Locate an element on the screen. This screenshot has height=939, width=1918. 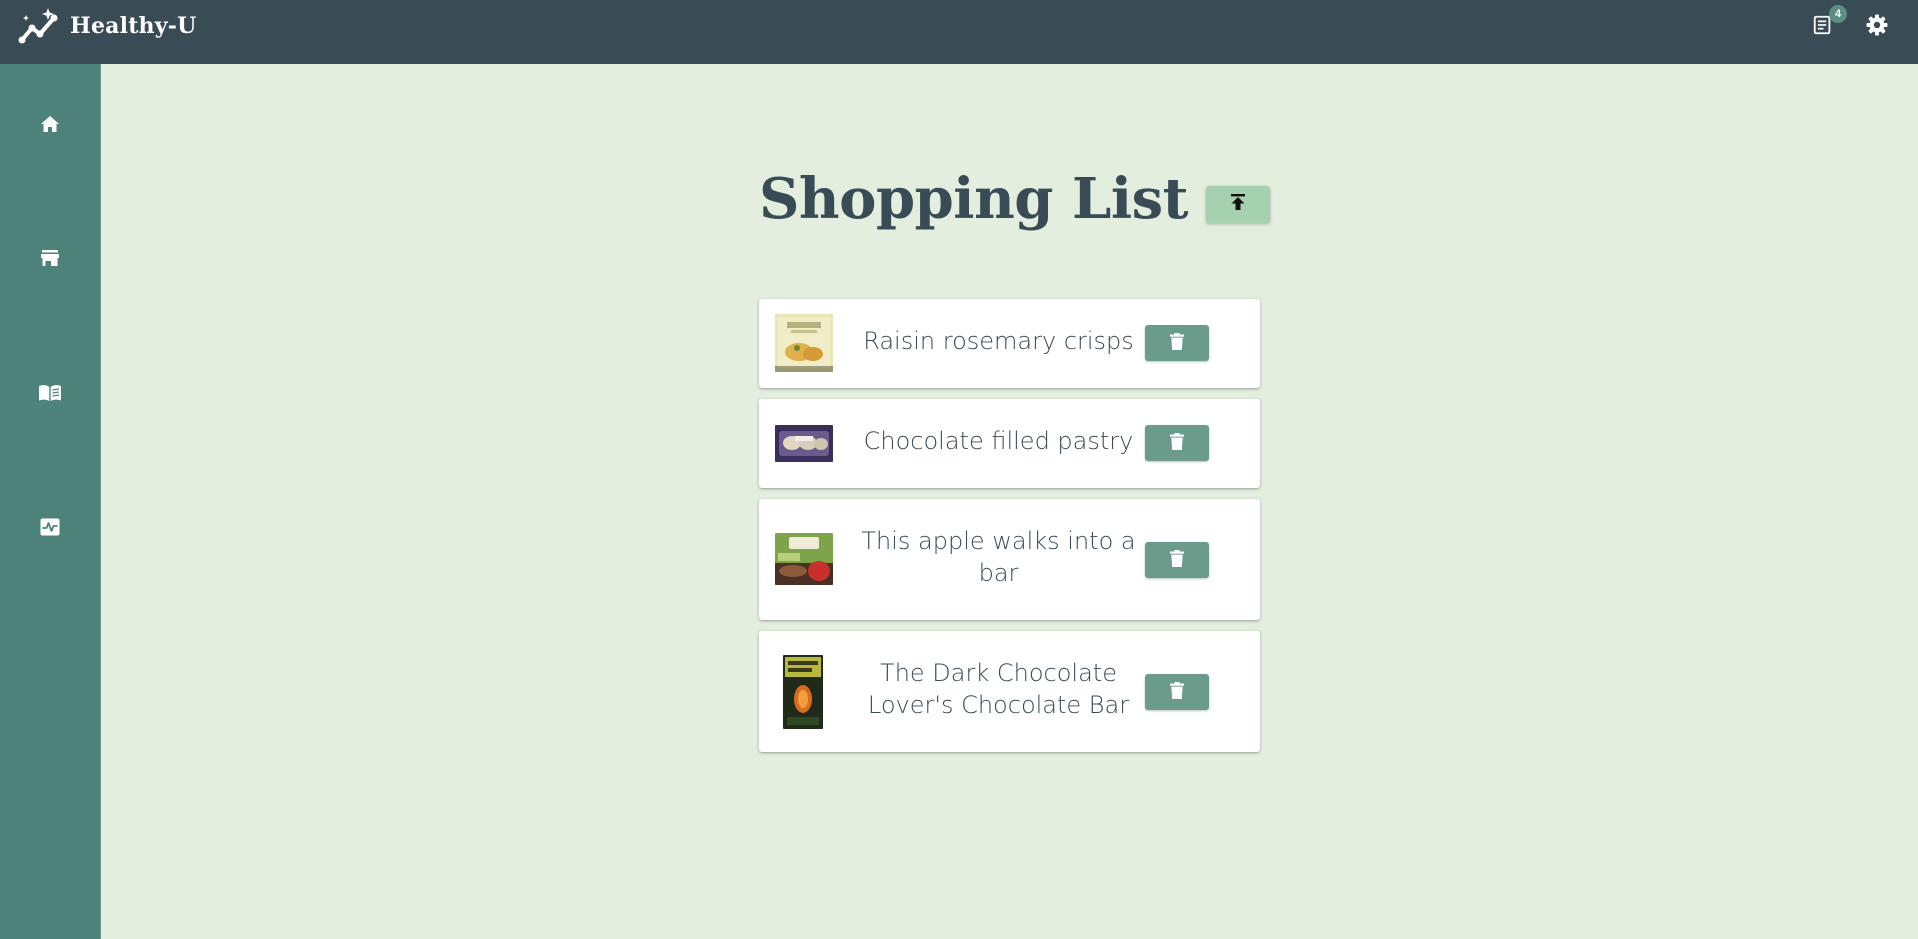
gear-icon is located at coordinates (1877, 27).